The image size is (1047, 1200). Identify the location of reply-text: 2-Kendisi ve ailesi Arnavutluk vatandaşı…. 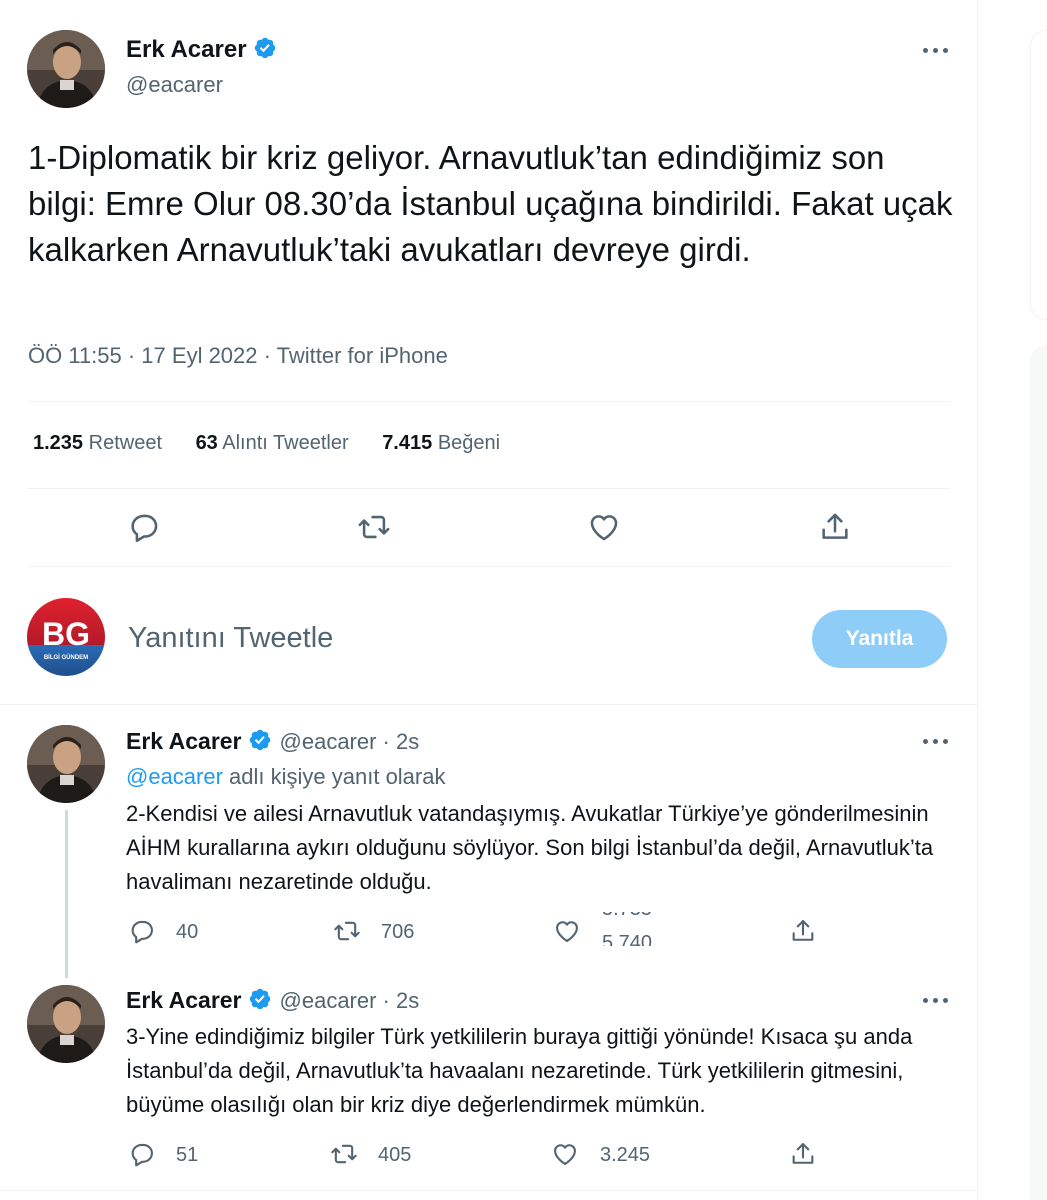
(530, 847).